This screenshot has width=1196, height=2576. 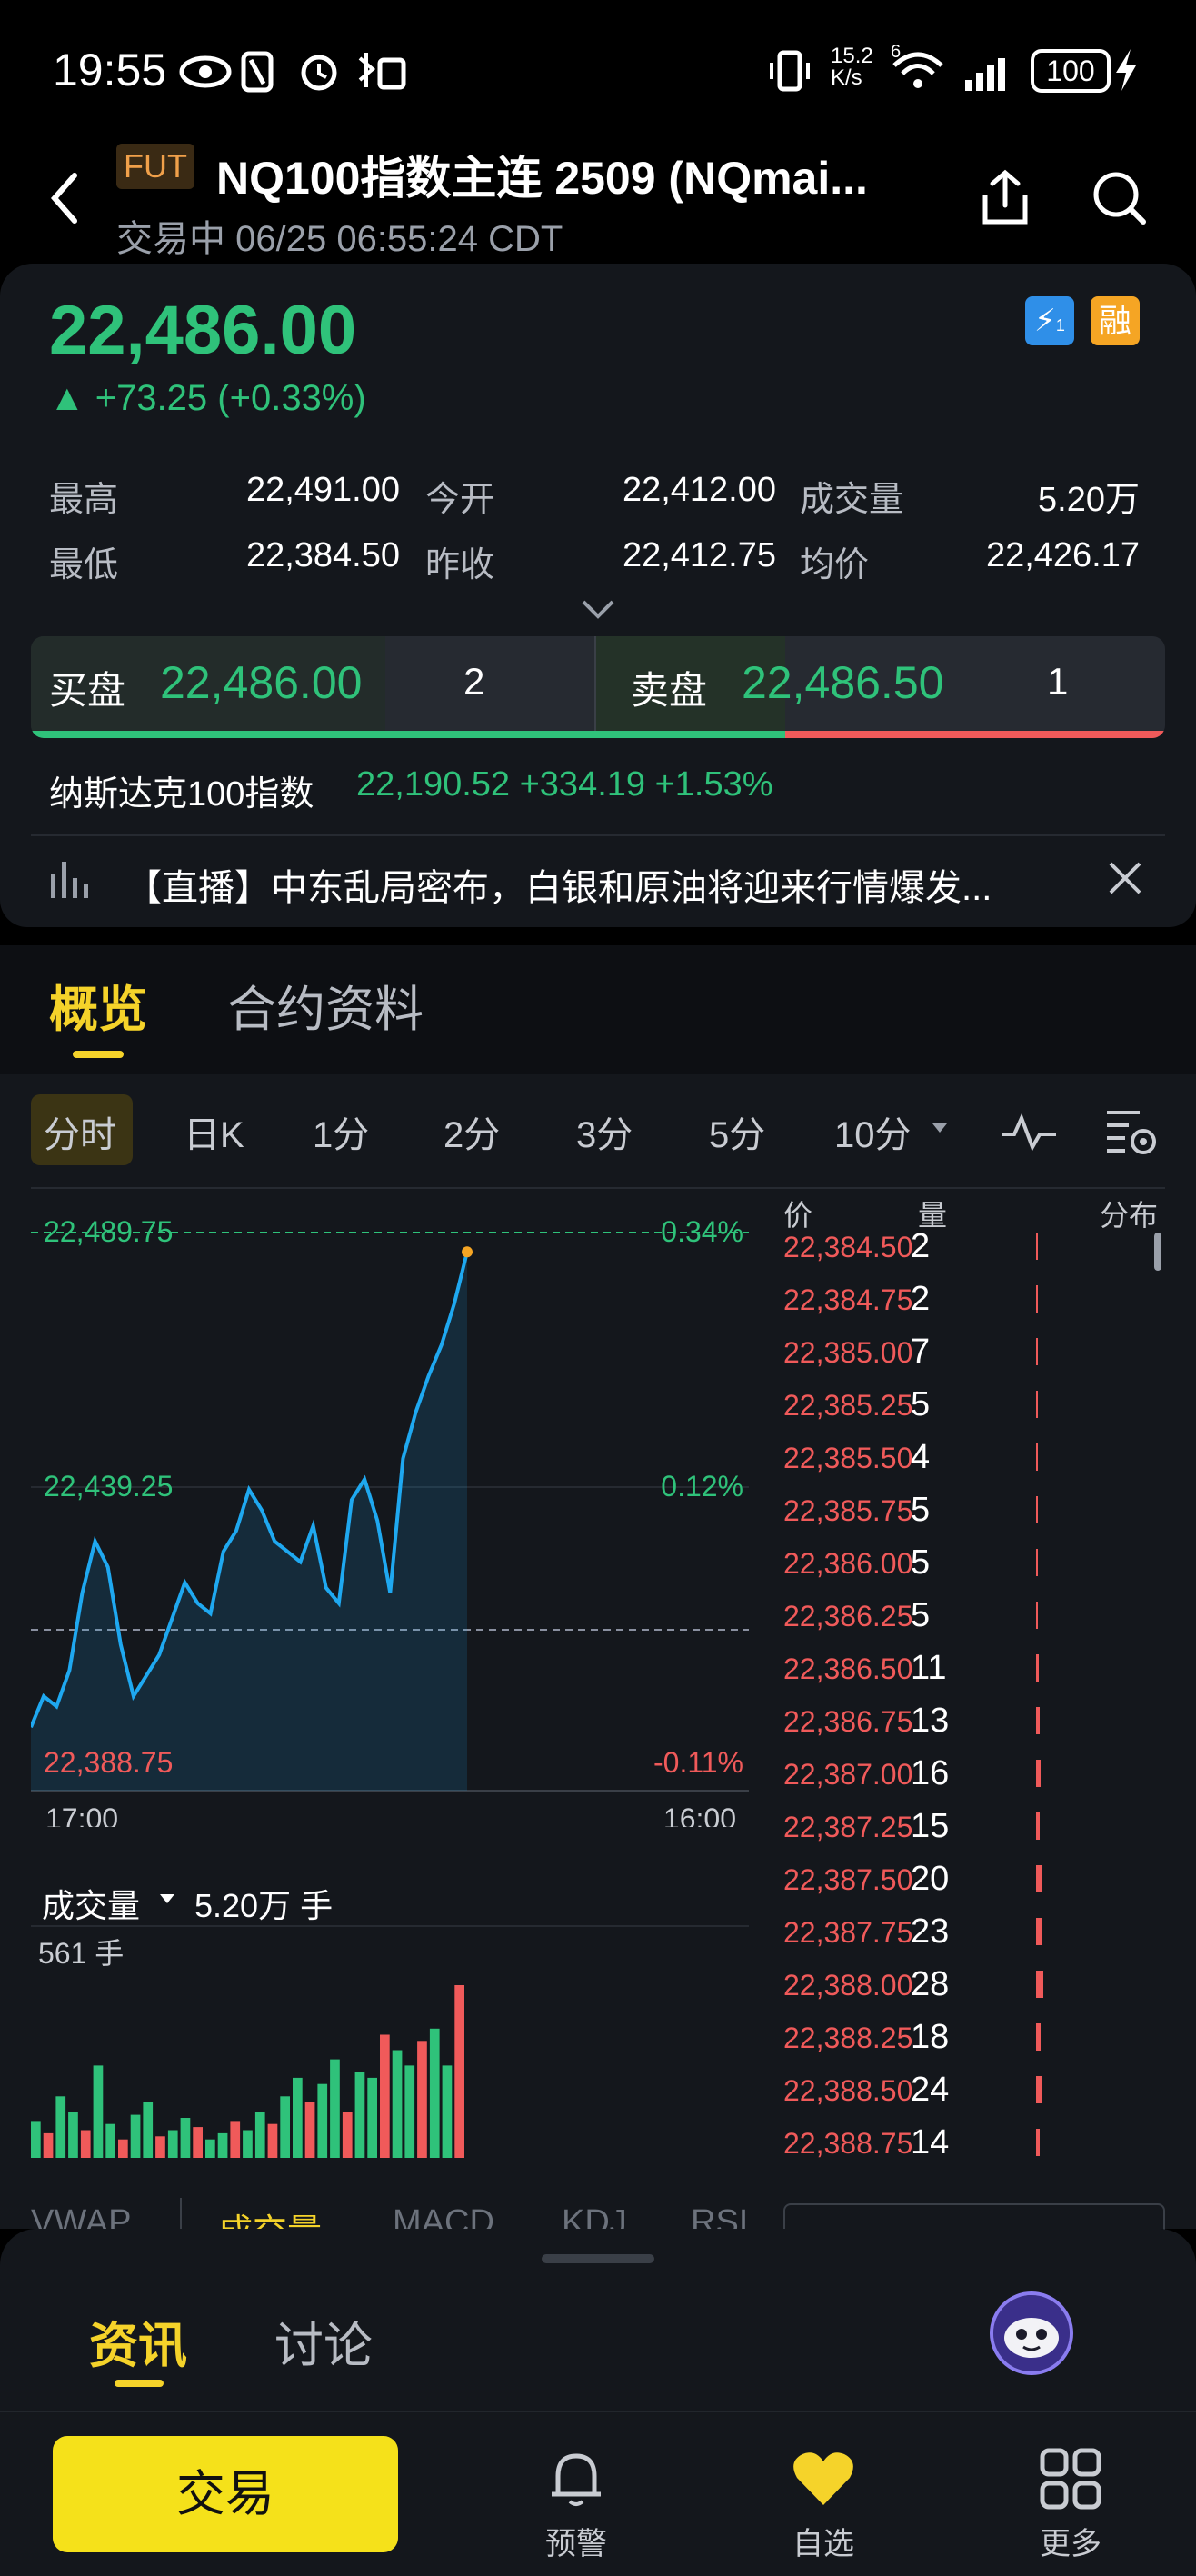 What do you see at coordinates (325, 1005) in the screenshot?
I see `tab-contract-info: 合约资料` at bounding box center [325, 1005].